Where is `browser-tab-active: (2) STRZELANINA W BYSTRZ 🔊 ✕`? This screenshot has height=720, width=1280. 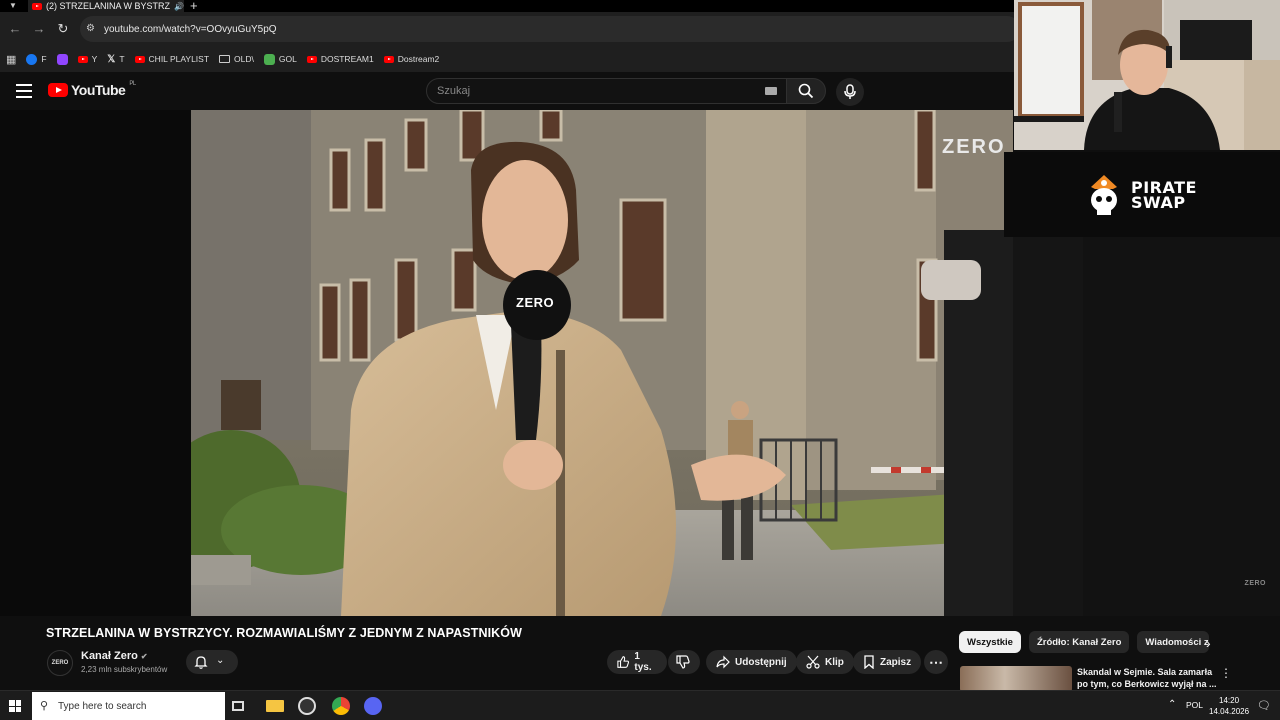 browser-tab-active: (2) STRZELANINA W BYSTRZ 🔊 ✕ is located at coordinates (106, 6).